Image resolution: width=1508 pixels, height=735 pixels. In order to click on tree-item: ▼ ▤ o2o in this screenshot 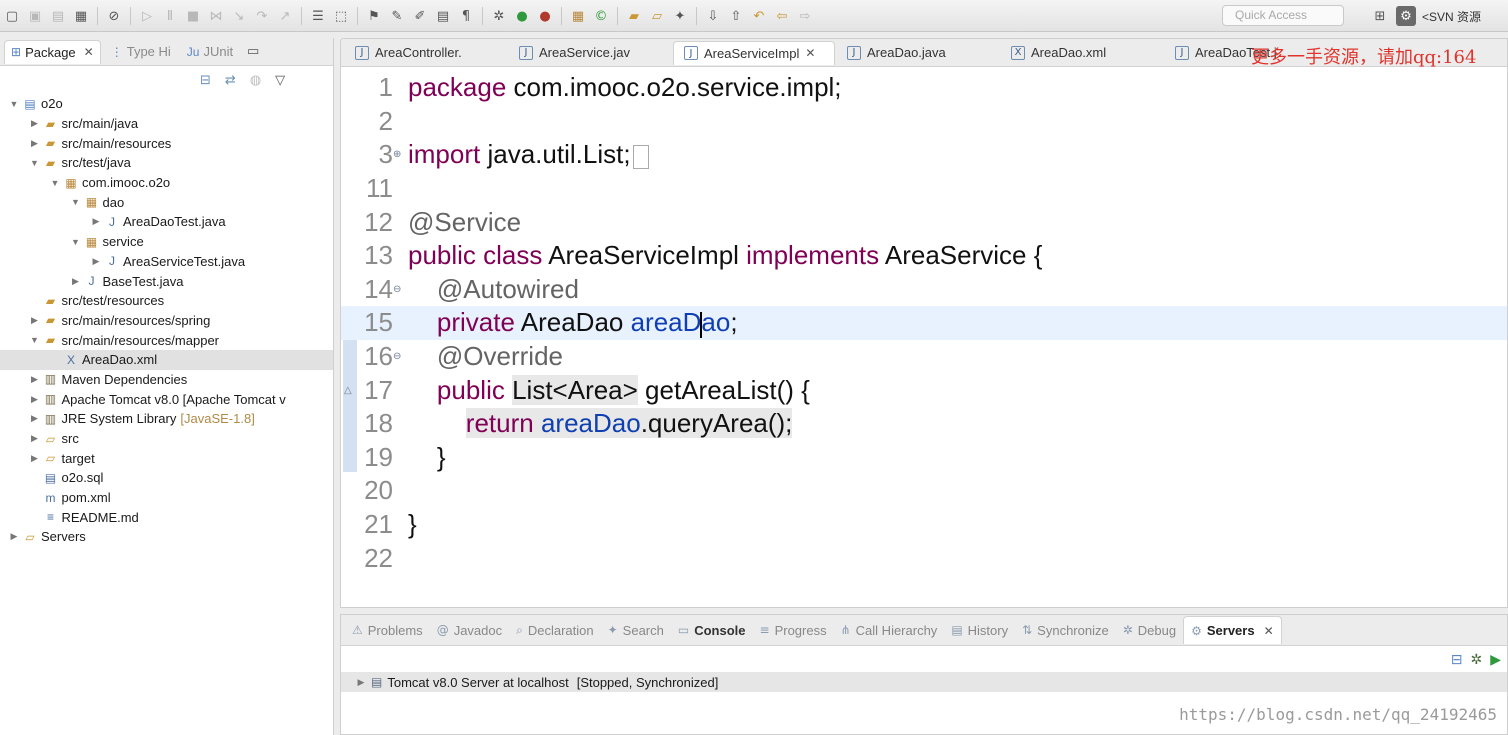, I will do `click(166, 104)`.